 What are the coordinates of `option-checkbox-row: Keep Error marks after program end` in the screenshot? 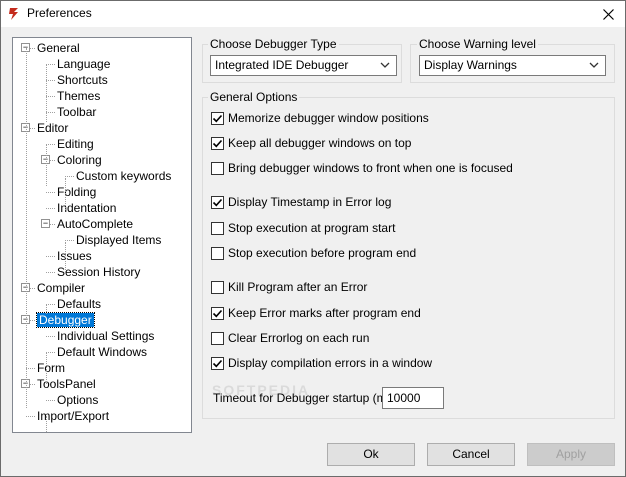 It's located at (316, 313).